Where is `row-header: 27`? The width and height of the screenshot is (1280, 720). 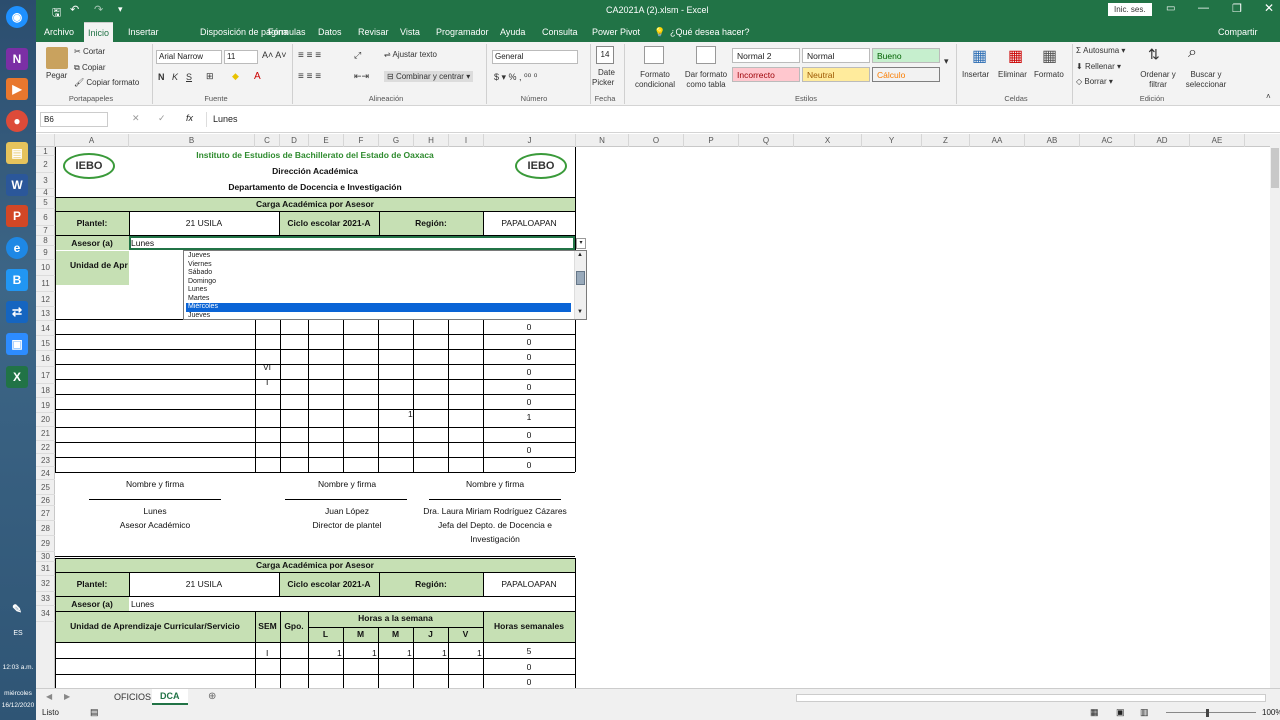 row-header: 27 is located at coordinates (45, 513).